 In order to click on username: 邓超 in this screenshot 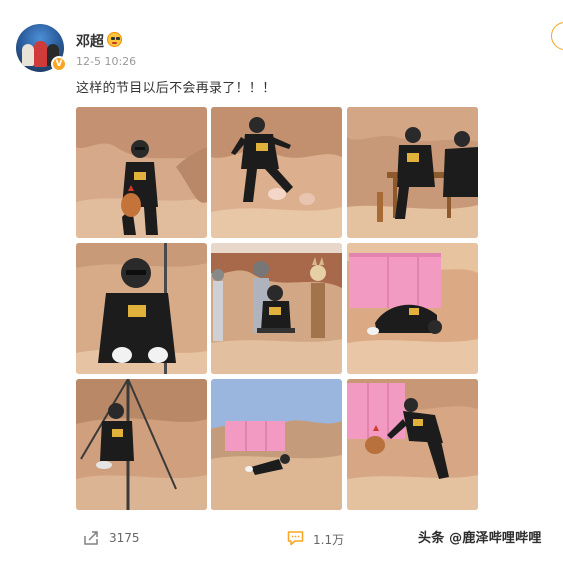, I will do `click(90, 41)`.